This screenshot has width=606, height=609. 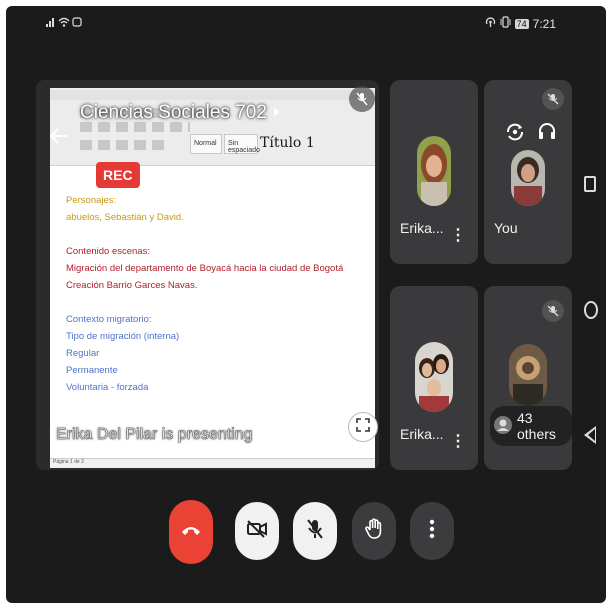 I want to click on chevron-right-icon, so click(x=277, y=113).